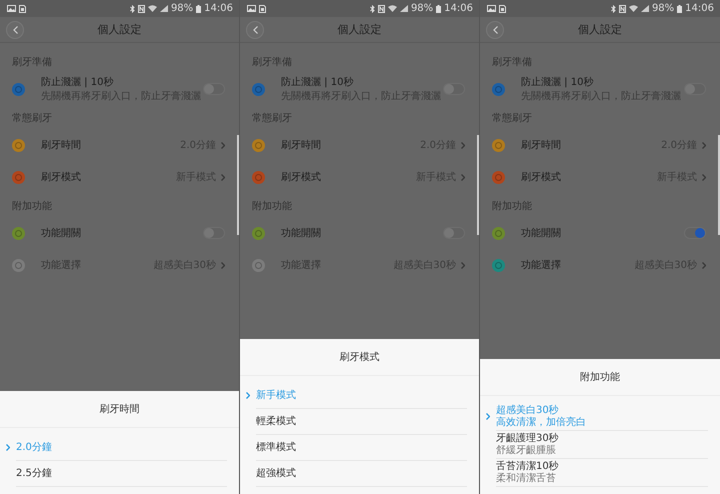 The height and width of the screenshot is (494, 720). What do you see at coordinates (353, 421) in the screenshot?
I see `option-item: 輕柔模式` at bounding box center [353, 421].